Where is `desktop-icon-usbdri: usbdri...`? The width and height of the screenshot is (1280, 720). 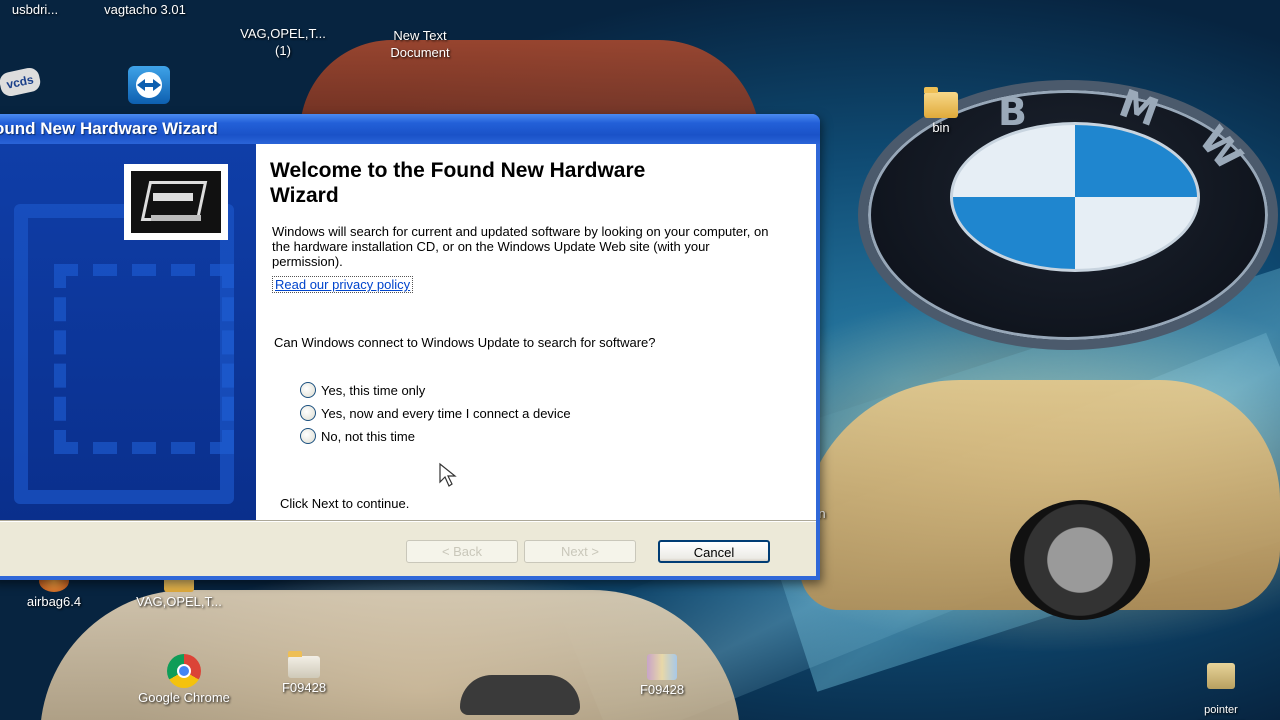 desktop-icon-usbdri: usbdri... is located at coordinates (35, 9).